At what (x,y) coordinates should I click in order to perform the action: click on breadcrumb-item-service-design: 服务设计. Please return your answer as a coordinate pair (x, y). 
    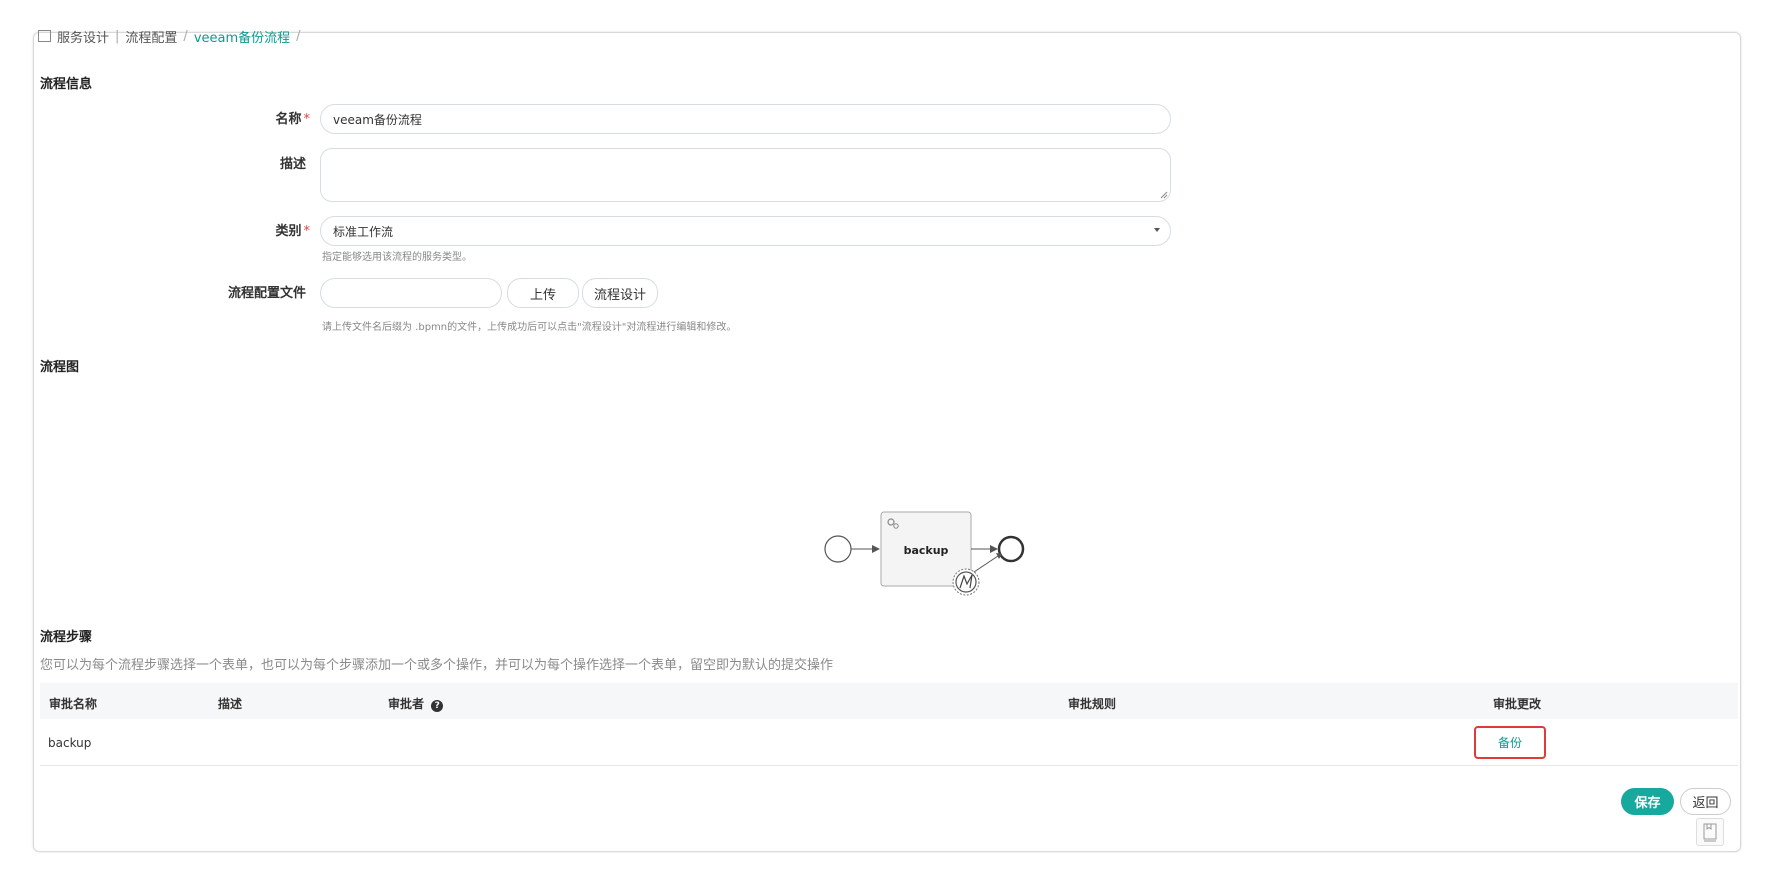
    Looking at the image, I should click on (83, 36).